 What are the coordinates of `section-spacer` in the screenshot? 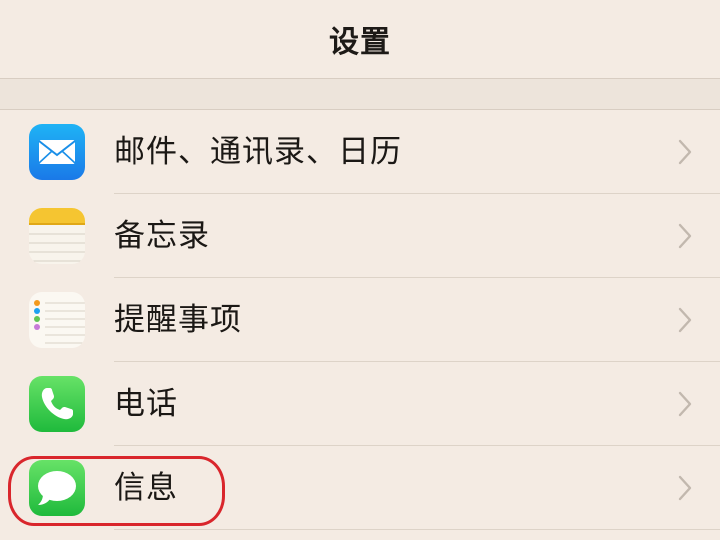 It's located at (360, 94).